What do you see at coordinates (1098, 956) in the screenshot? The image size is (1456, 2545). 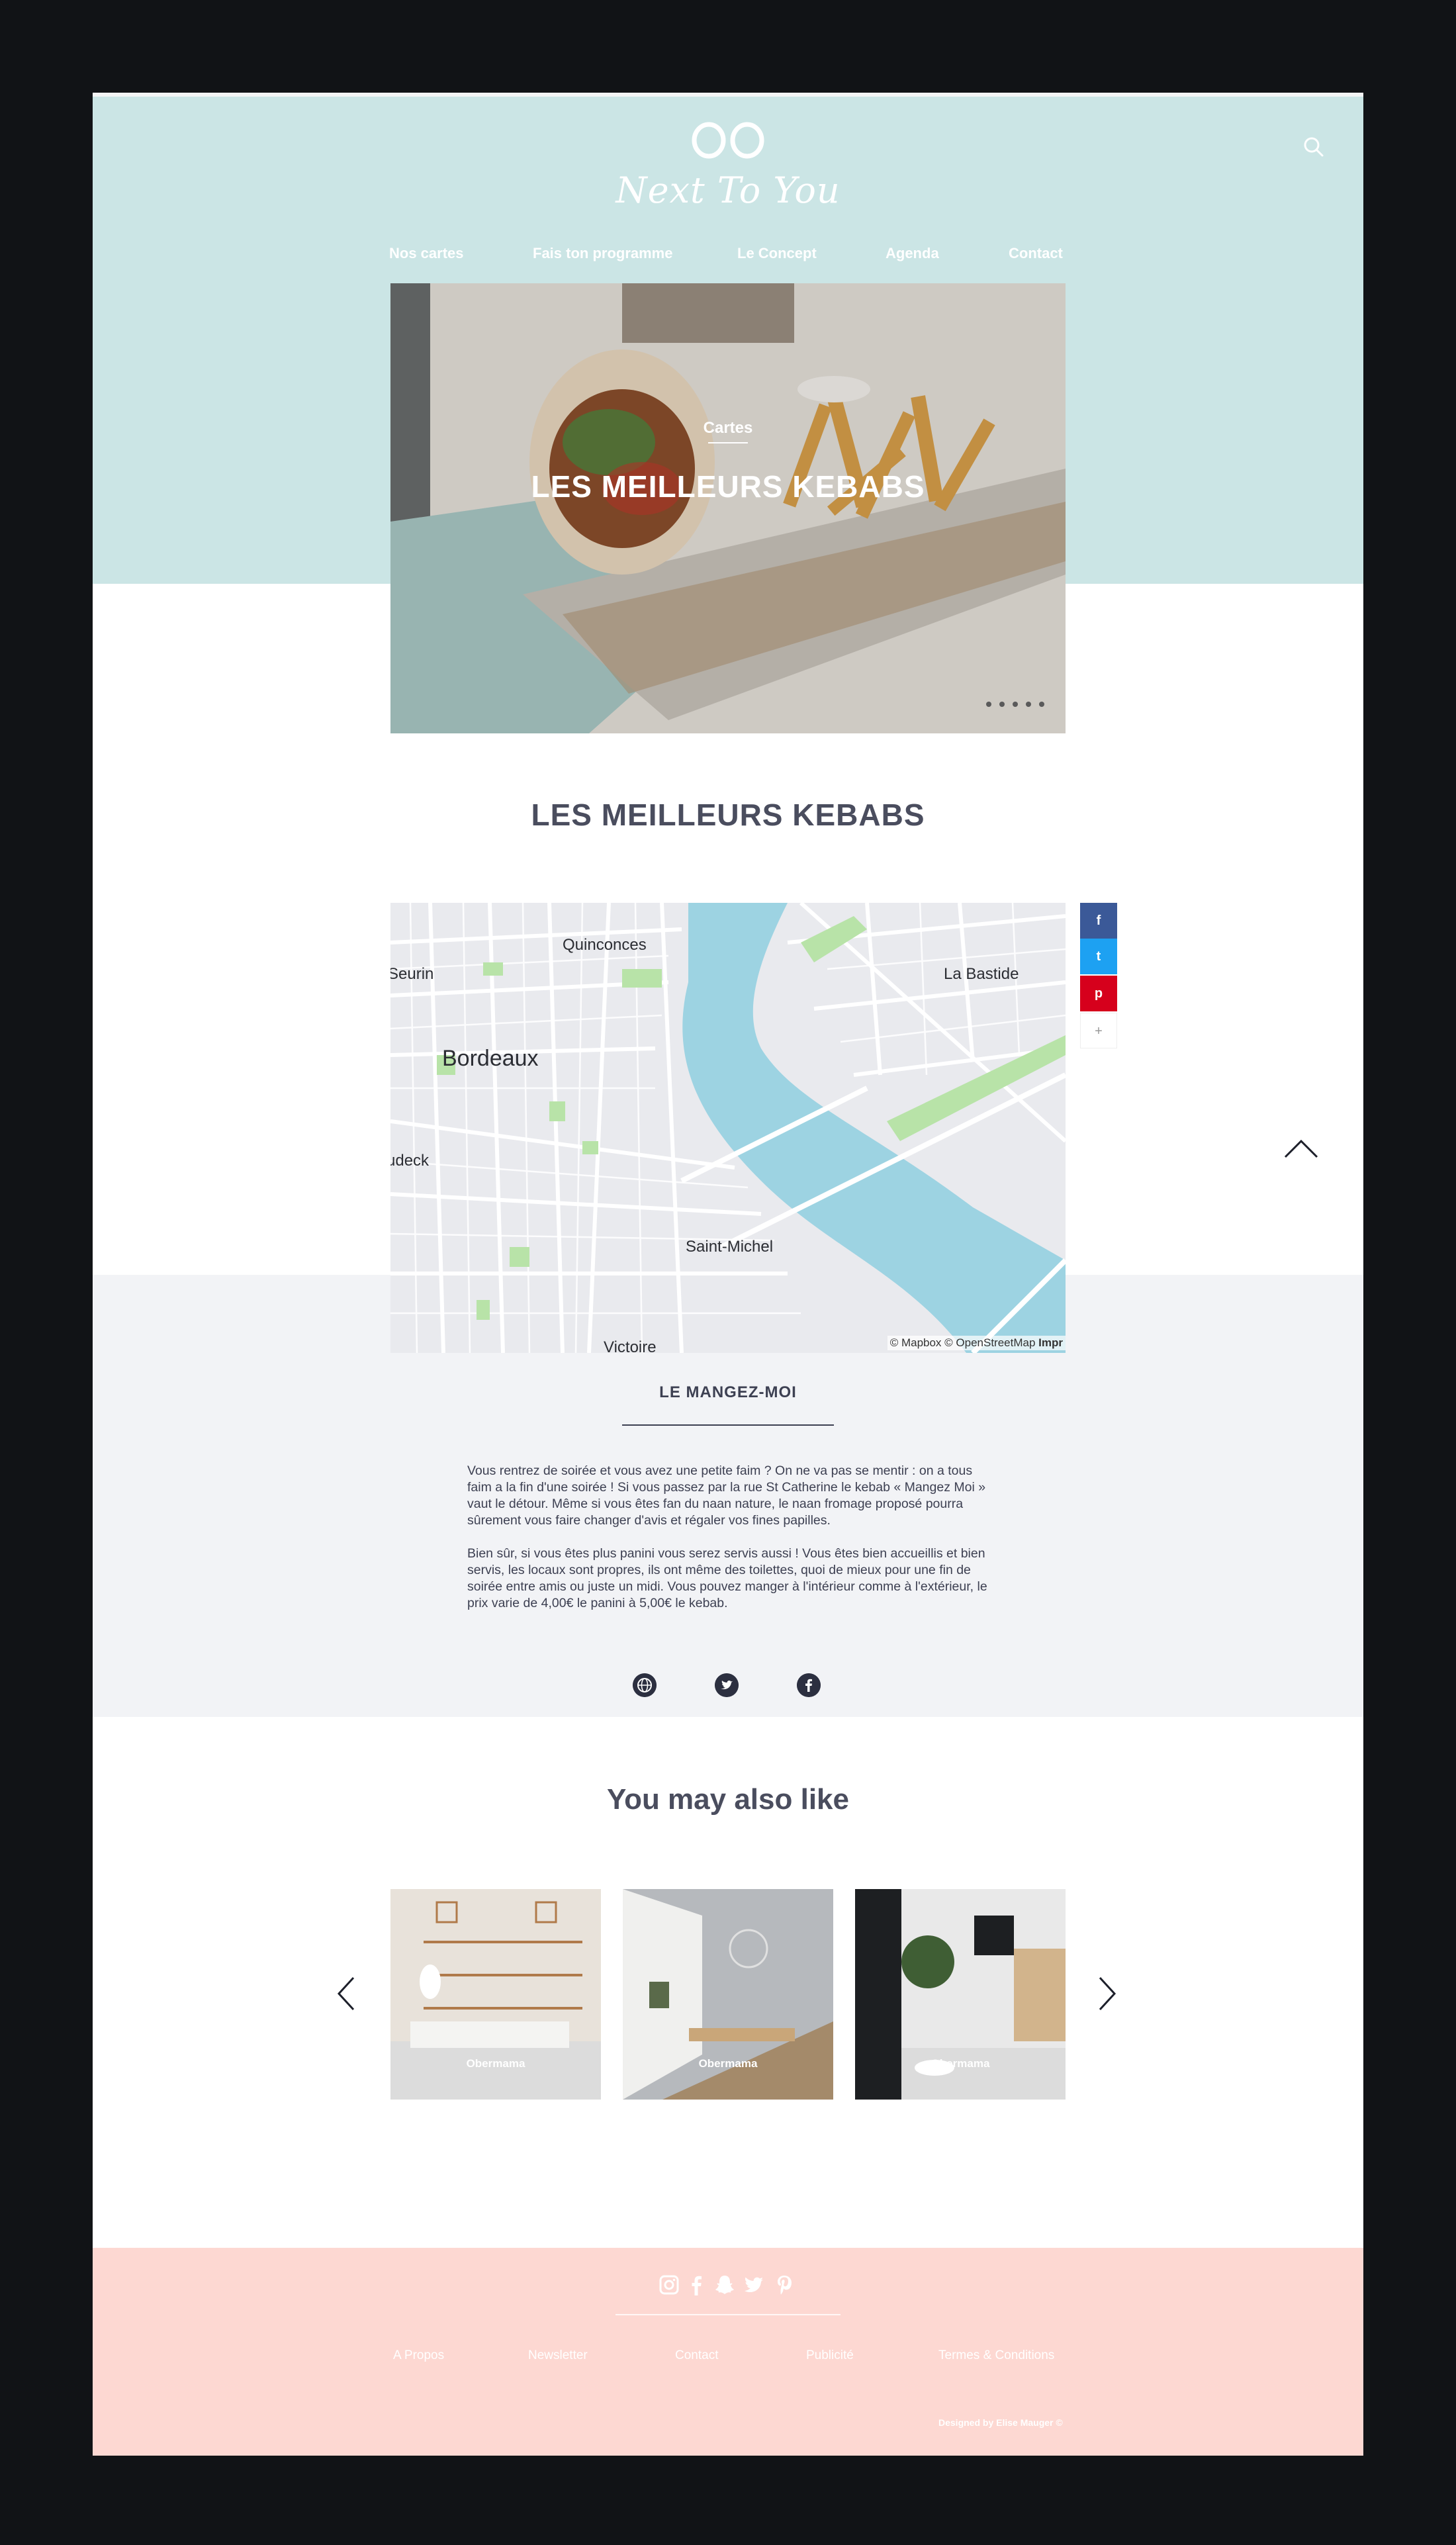 I see `share-twitter-button: t` at bounding box center [1098, 956].